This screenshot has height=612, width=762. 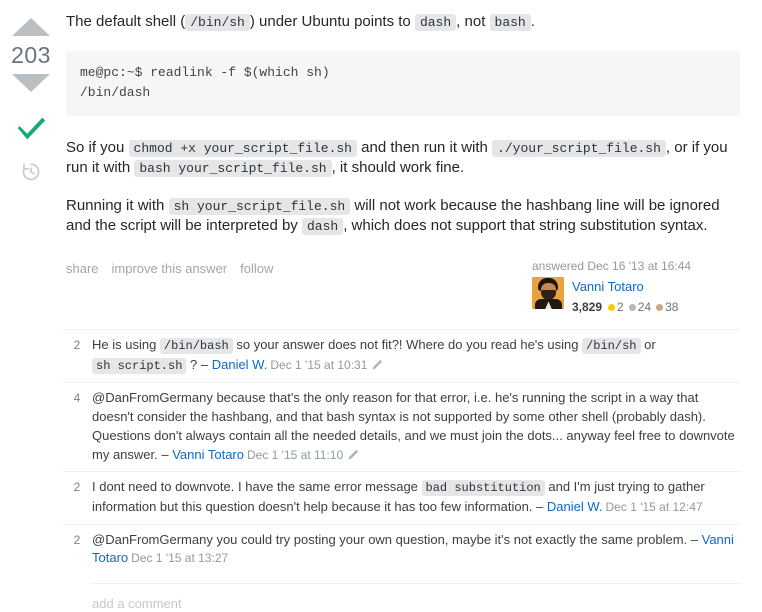 I want to click on inline-code: chmod +x your_script_file.sh, so click(x=242, y=148).